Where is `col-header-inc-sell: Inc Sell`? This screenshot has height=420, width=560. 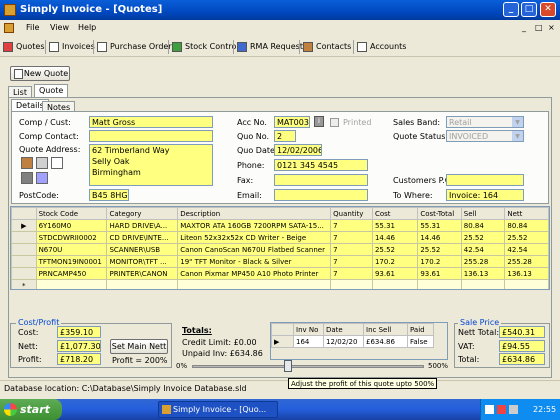
col-header-inc-sell: Inc Sell is located at coordinates (385, 329).